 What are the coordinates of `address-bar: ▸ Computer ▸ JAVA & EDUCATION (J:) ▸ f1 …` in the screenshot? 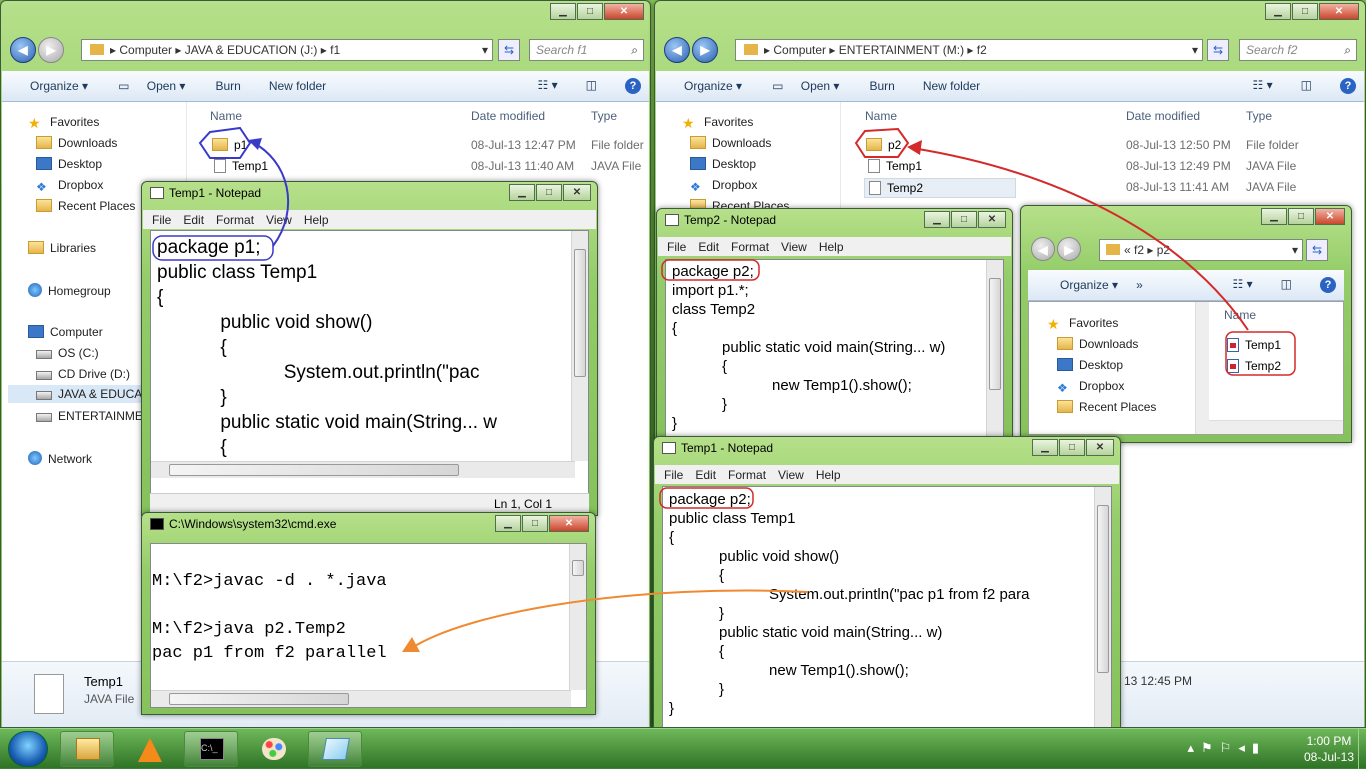 It's located at (287, 50).